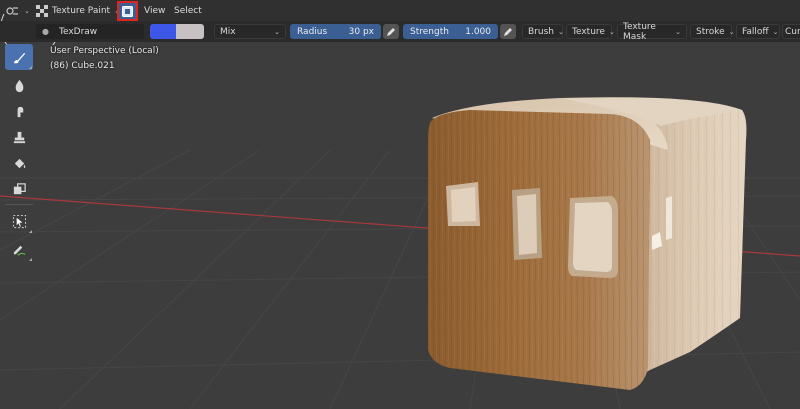 The width and height of the screenshot is (800, 409). I want to click on strength-pressure-button, so click(508, 31).